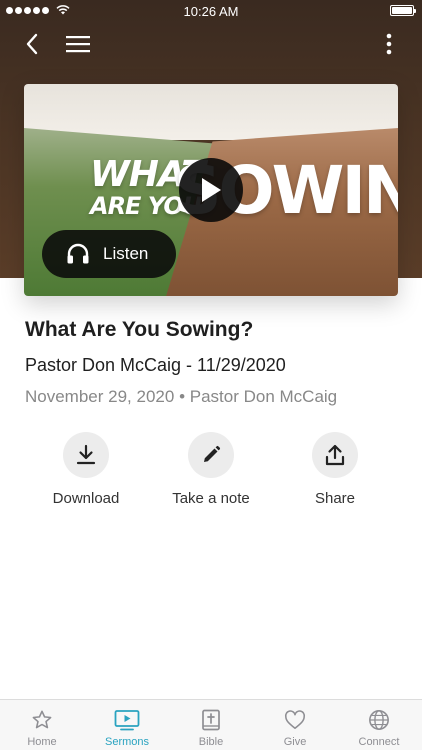 The height and width of the screenshot is (750, 422). What do you see at coordinates (295, 742) in the screenshot?
I see `tab-give-label: Give` at bounding box center [295, 742].